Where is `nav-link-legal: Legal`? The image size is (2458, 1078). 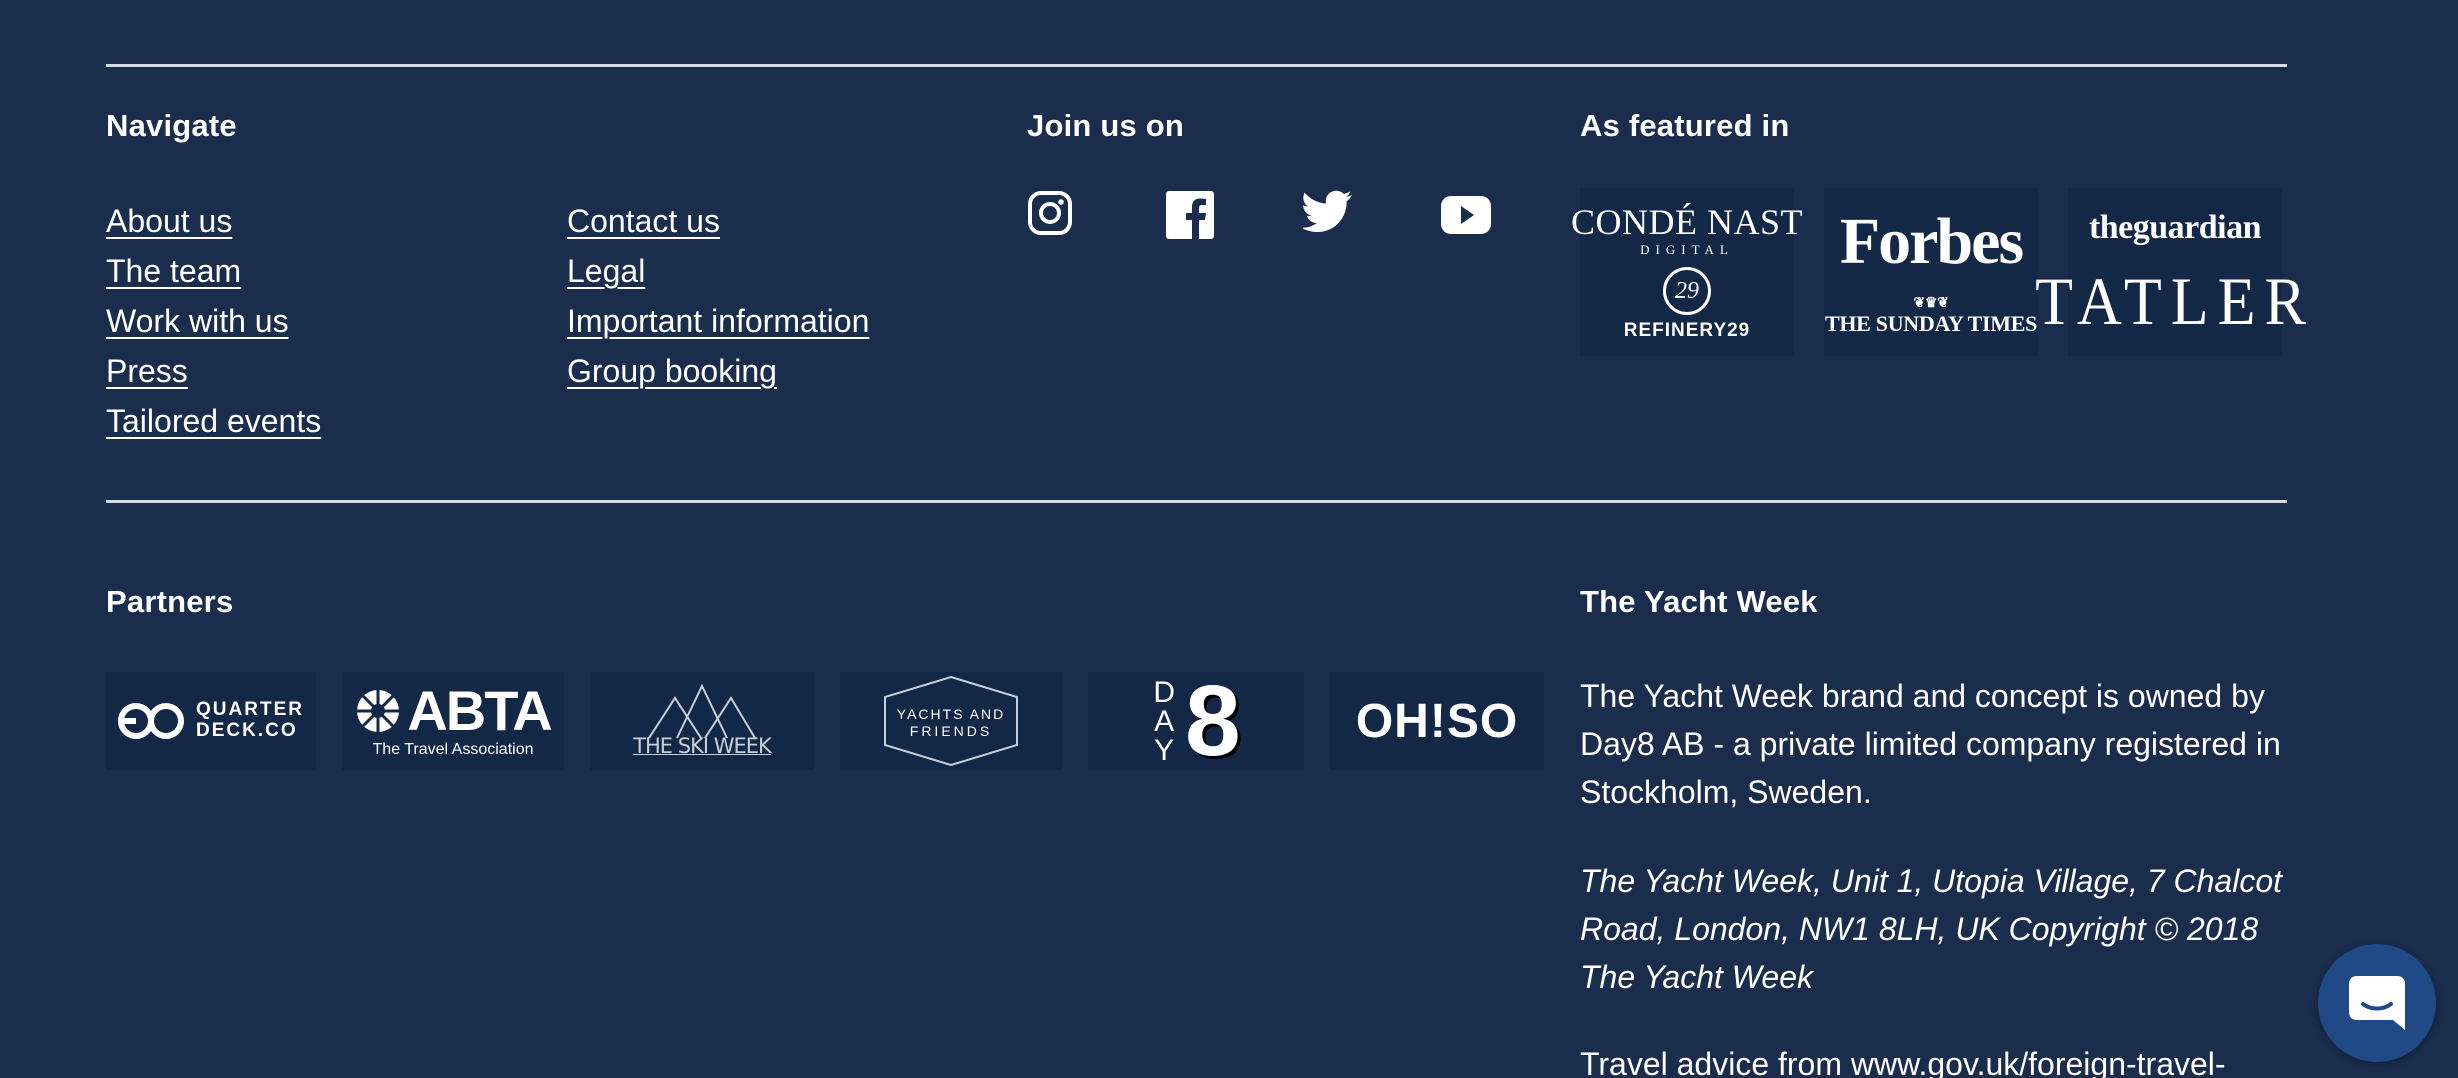 nav-link-legal: Legal is located at coordinates (718, 271).